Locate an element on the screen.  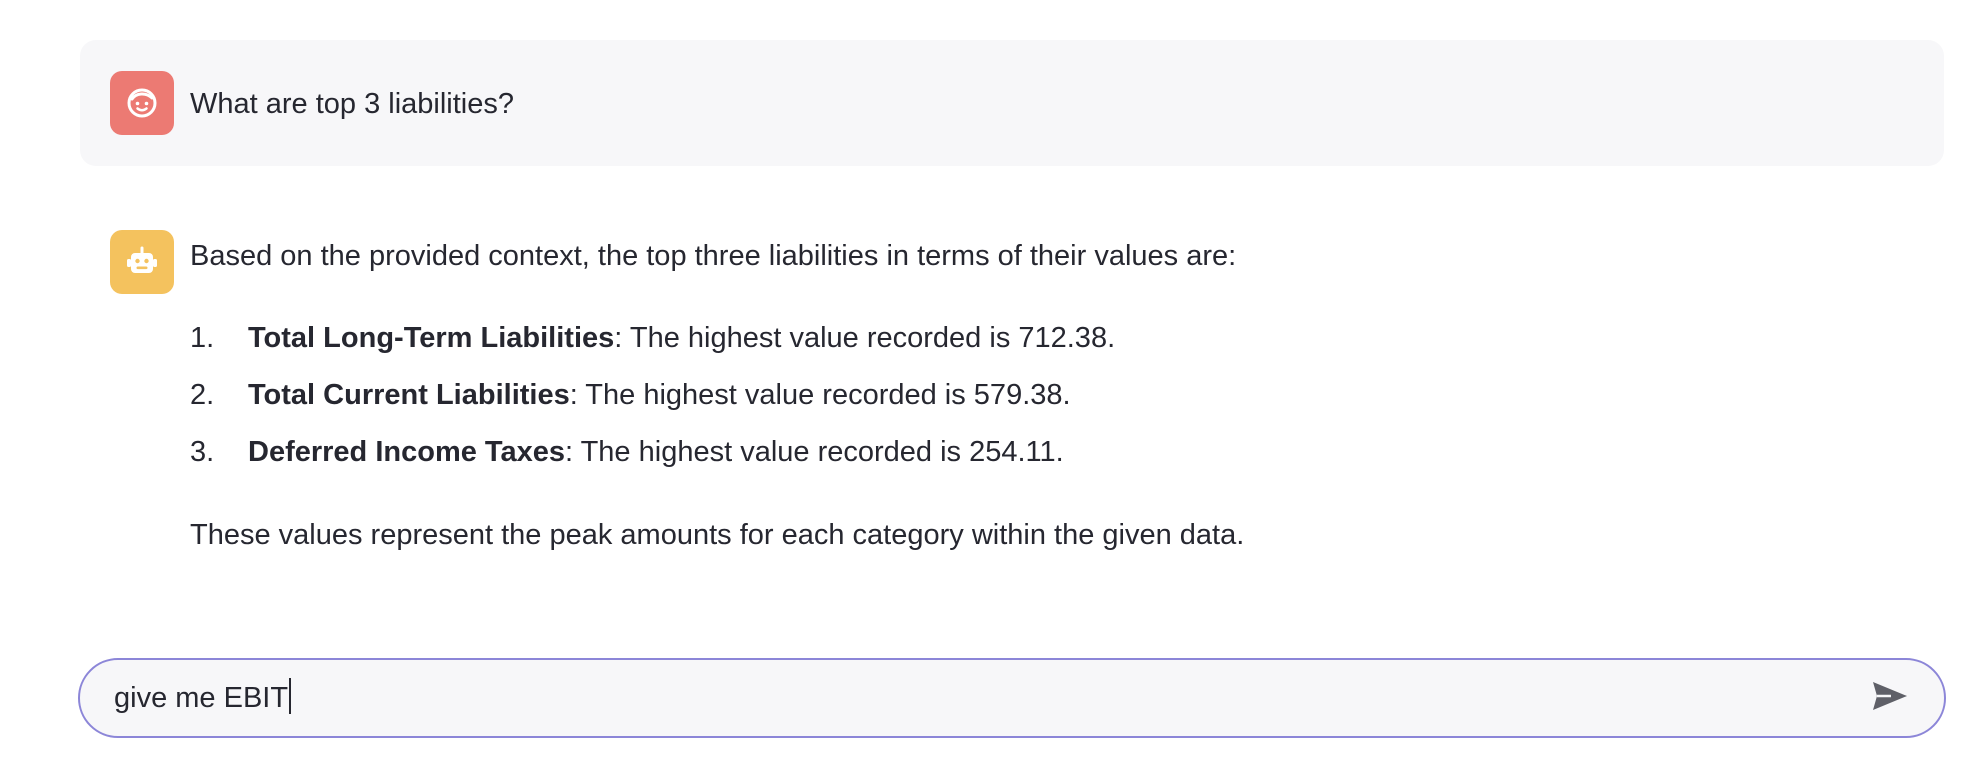
user-message-text: What are top 3 liabilities? is located at coordinates (352, 104).